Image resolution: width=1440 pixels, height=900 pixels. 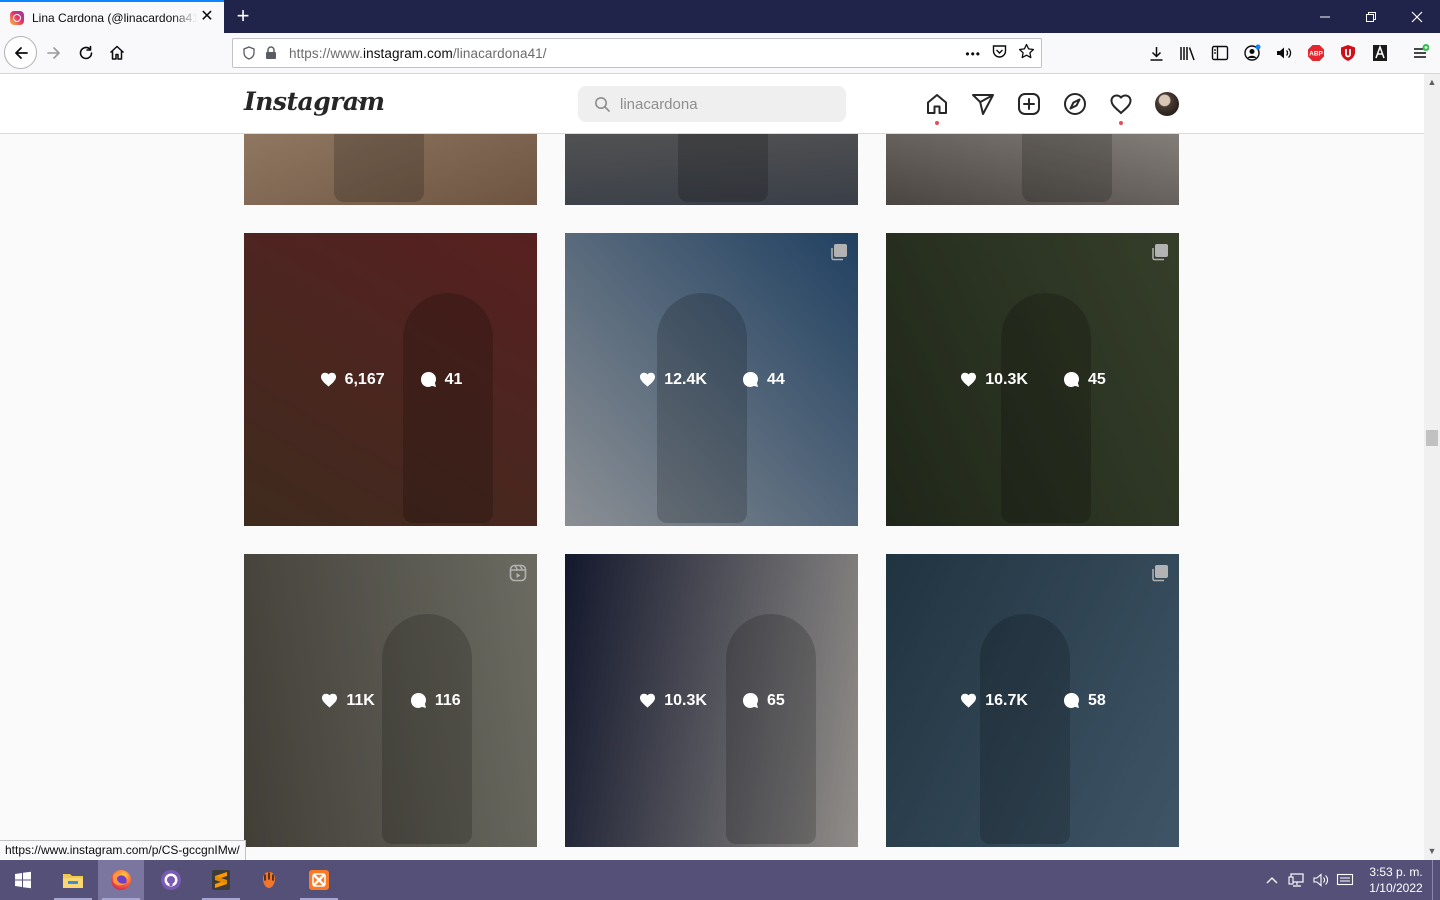 What do you see at coordinates (1156, 53) in the screenshot?
I see `downloads-icon` at bounding box center [1156, 53].